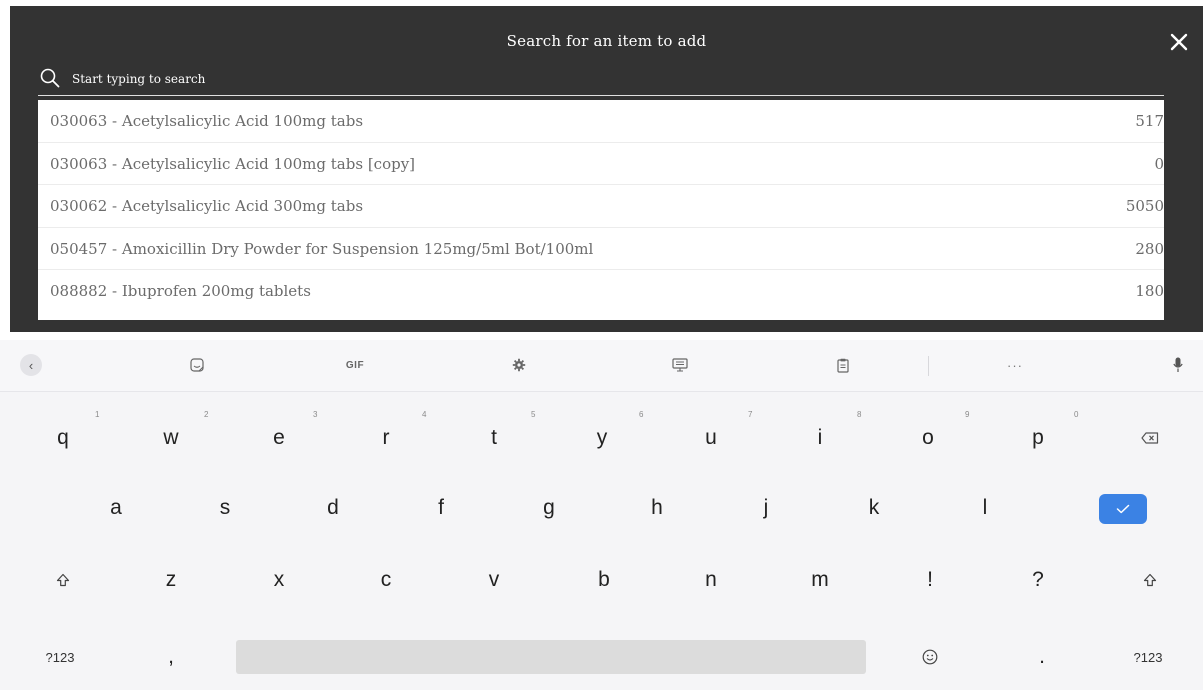 The image size is (1203, 690). I want to click on clipboard-button, so click(843, 365).